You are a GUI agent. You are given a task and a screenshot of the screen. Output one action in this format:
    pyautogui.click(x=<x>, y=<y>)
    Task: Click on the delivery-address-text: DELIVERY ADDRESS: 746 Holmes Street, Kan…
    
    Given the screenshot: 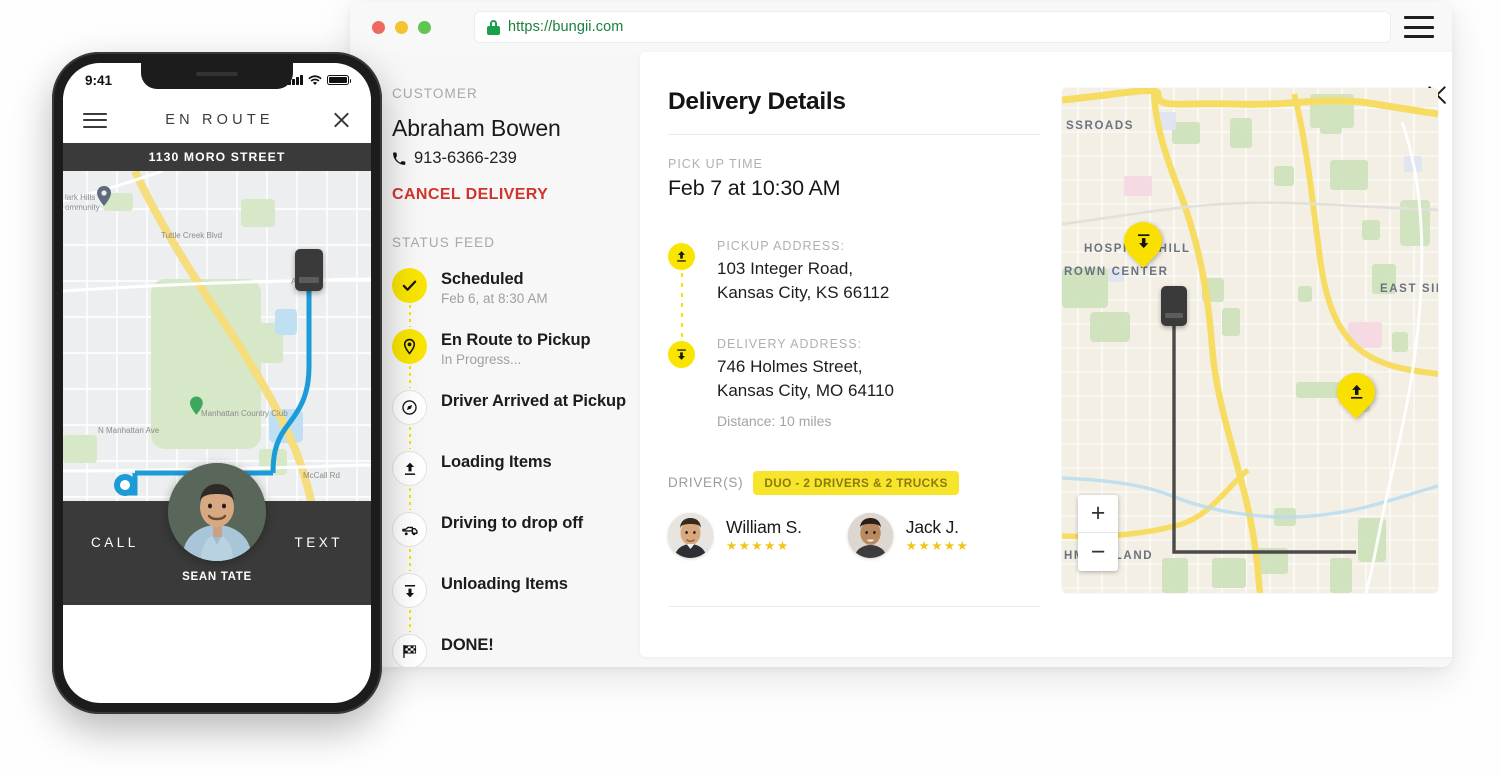 What is the action you would take?
    pyautogui.click(x=805, y=382)
    